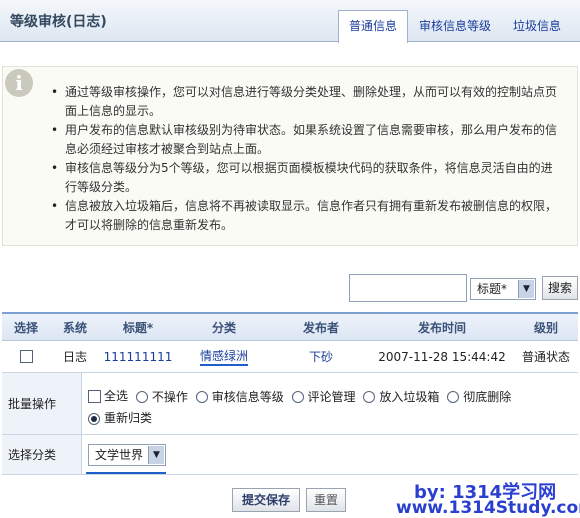 This screenshot has width=580, height=518. Describe the element at coordinates (290, 21) in the screenshot. I see `page-header: 等级审核(日志) 普通信息 审核信息等级 垃圾信息` at that location.